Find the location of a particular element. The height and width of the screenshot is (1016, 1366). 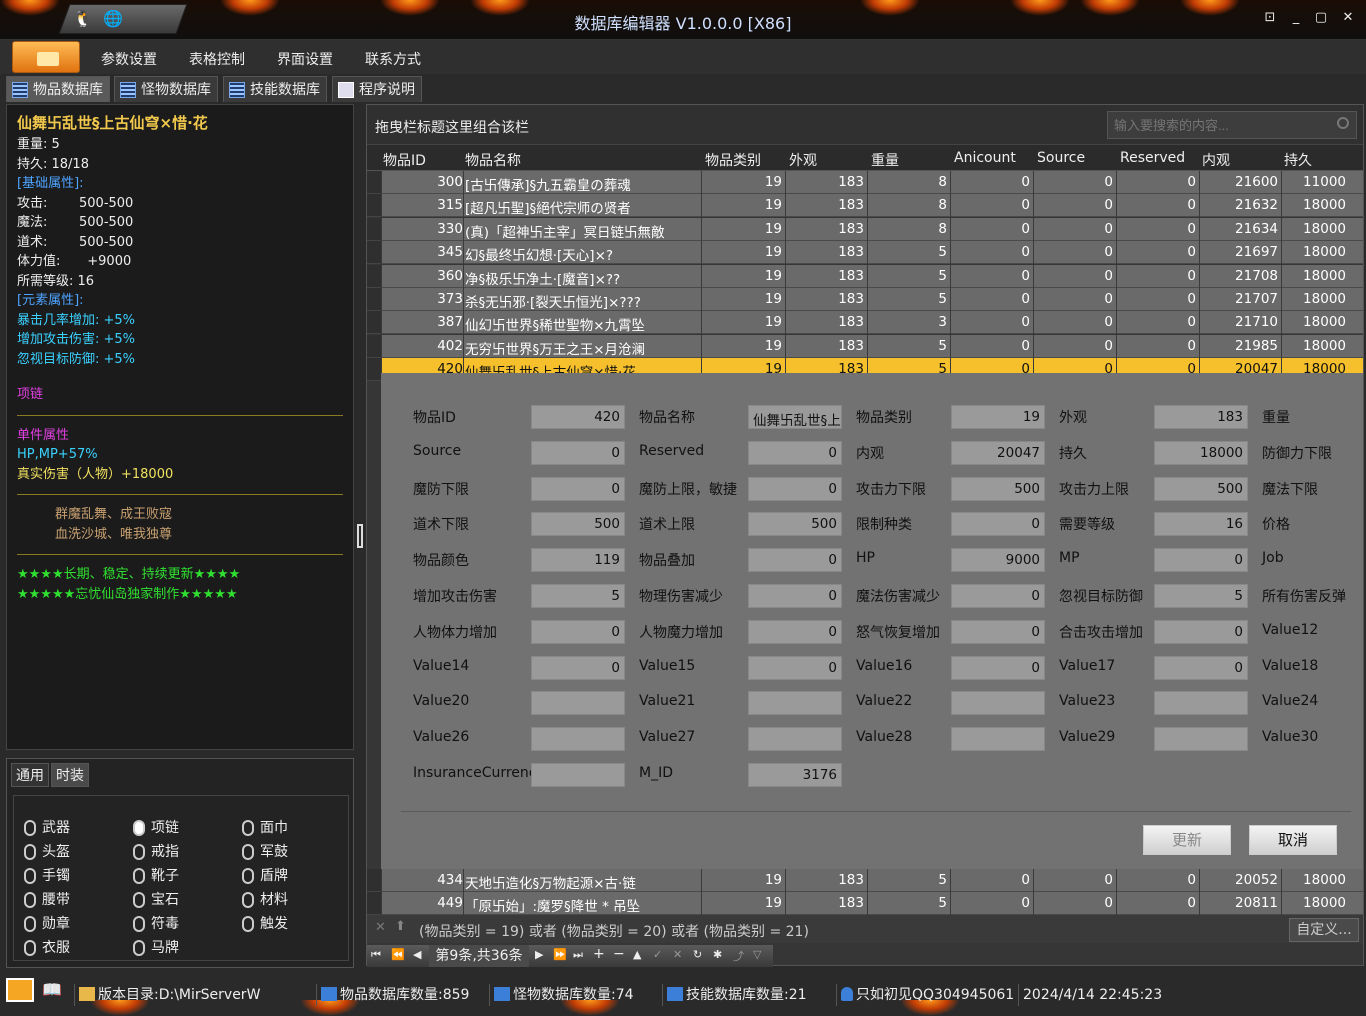

filter-icon: ▽ is located at coordinates (757, 954).